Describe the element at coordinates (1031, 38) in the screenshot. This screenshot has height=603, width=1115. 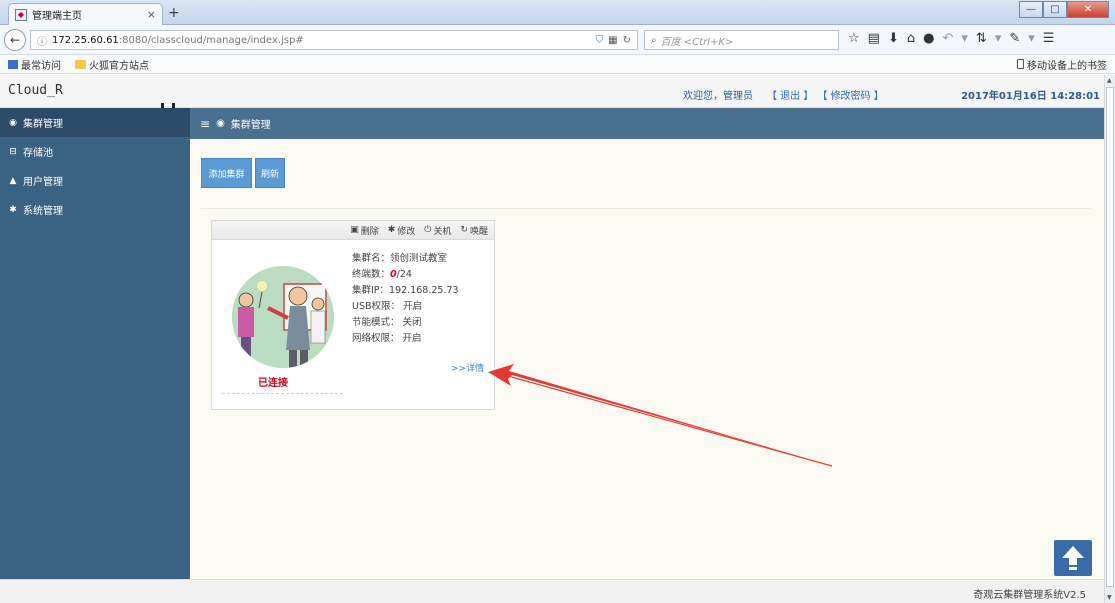
I see `dropdown-icon-3: ▾` at that location.